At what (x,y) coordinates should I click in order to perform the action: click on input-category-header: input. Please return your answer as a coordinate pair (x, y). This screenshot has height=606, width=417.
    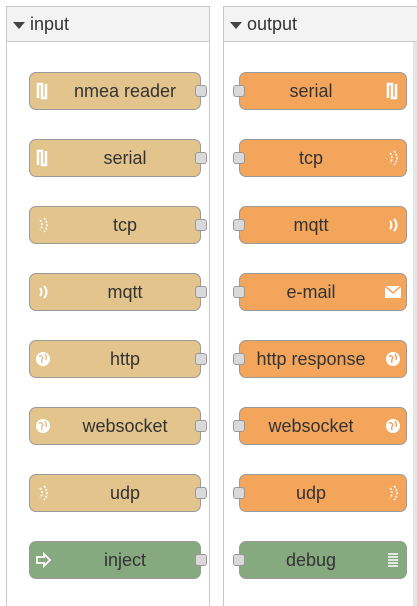
    Looking at the image, I should click on (108, 24).